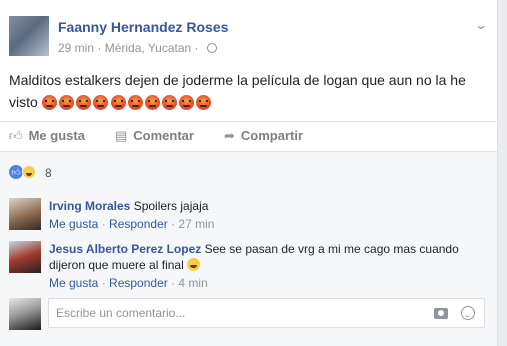 This screenshot has width=507, height=346. Describe the element at coordinates (29, 36) in the screenshot. I see `author-avatar` at that location.